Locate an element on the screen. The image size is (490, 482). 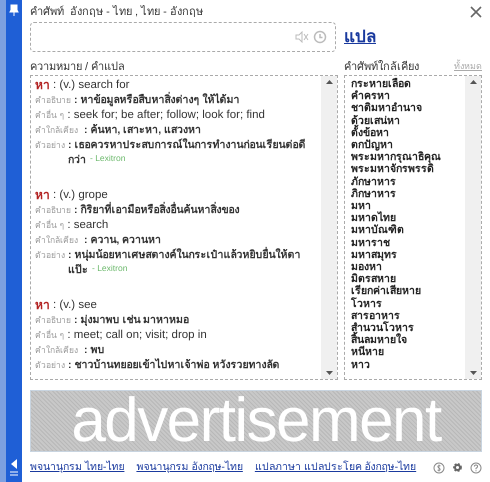
close-icon is located at coordinates (476, 12).